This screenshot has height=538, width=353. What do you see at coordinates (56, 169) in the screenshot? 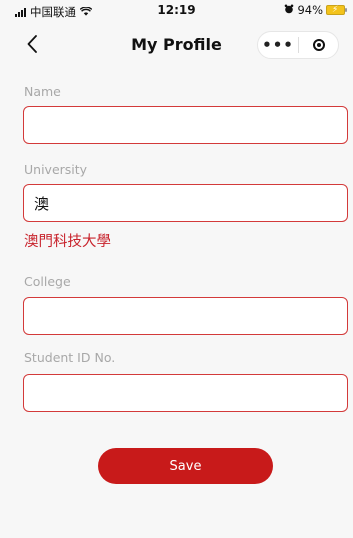
I see `university-label: University` at bounding box center [56, 169].